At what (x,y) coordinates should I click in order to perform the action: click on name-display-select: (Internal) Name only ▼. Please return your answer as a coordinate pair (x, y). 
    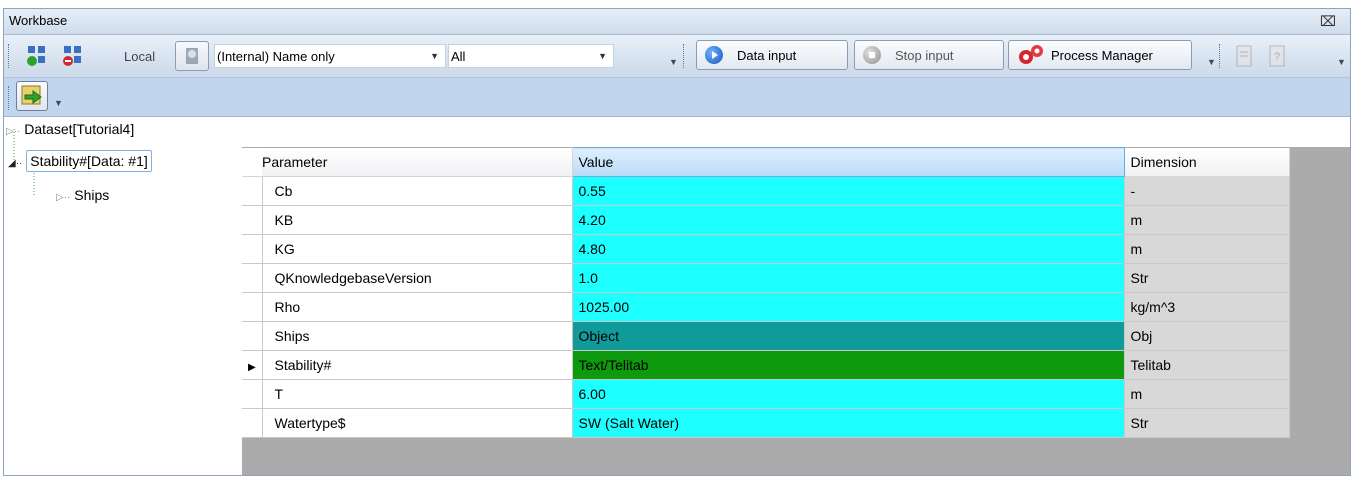
    Looking at the image, I should click on (330, 56).